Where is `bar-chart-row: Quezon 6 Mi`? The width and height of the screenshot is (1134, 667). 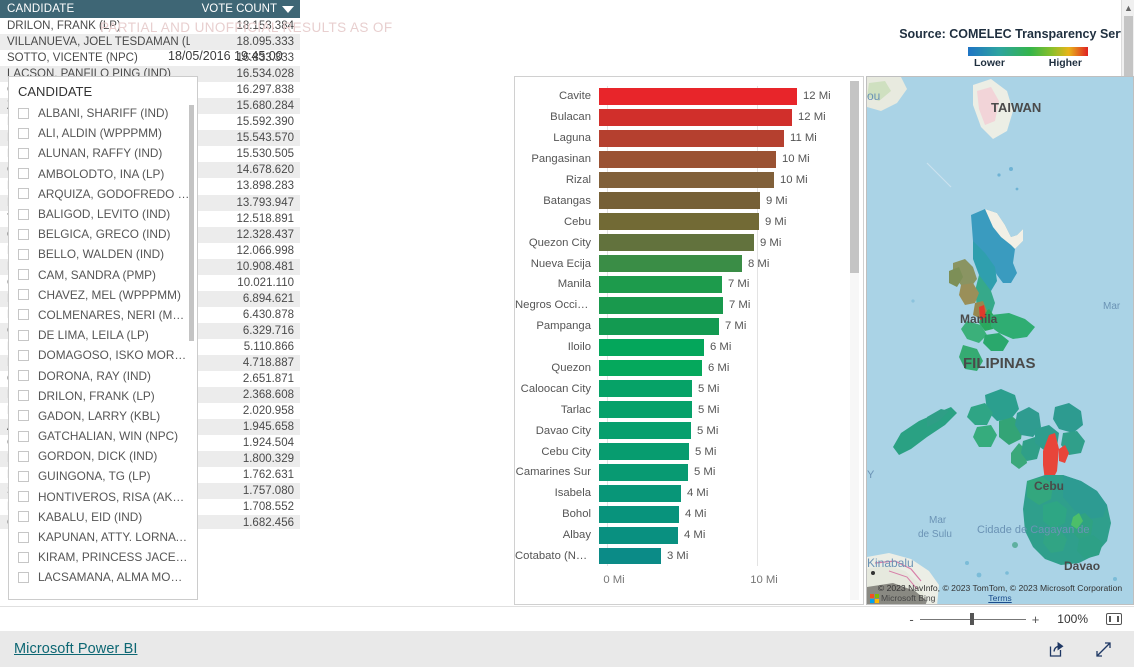 bar-chart-row: Quezon 6 Mi is located at coordinates (677, 368).